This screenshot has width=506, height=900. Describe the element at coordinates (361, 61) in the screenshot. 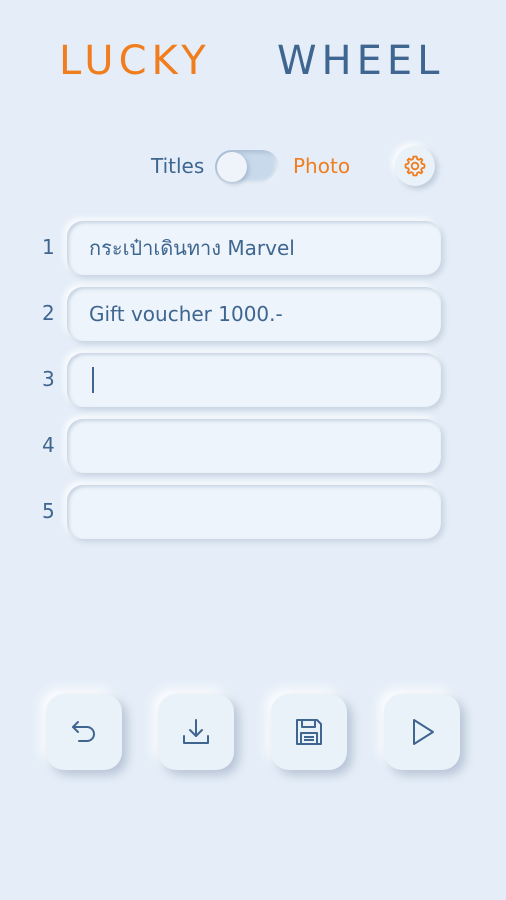

I see `title-word-wheel: WHEEL` at that location.